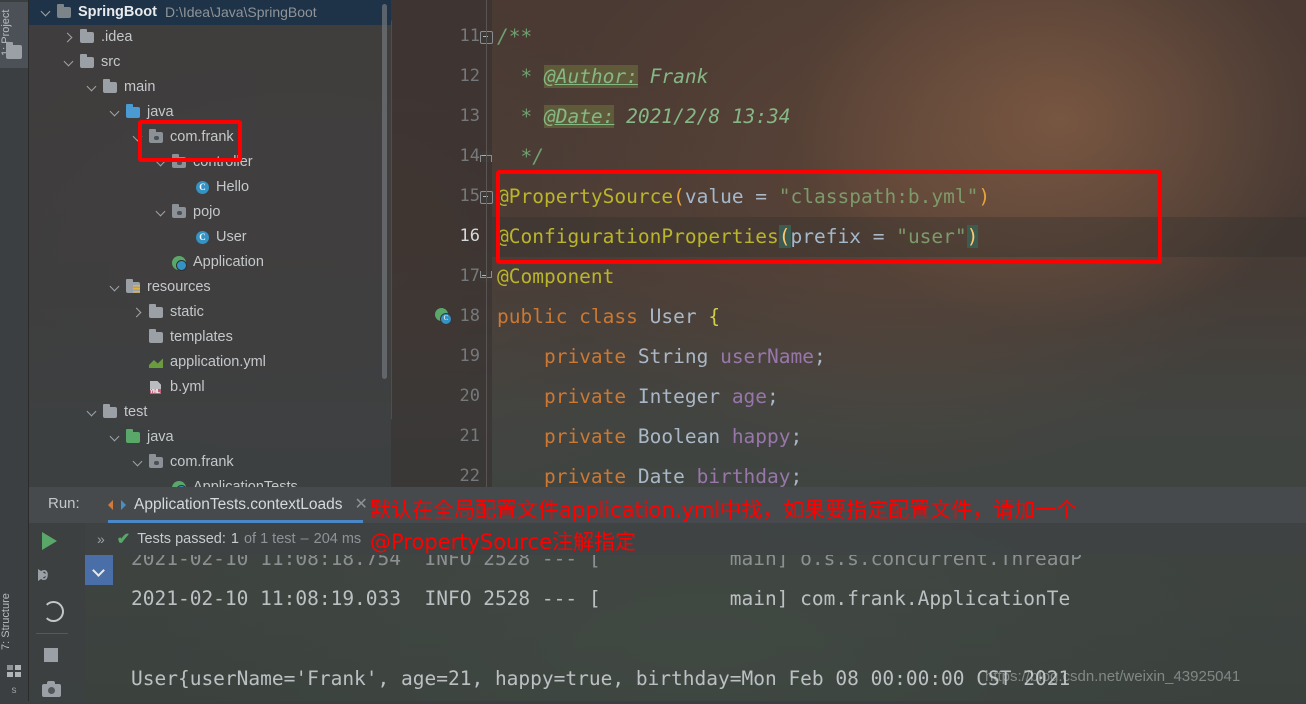  I want to click on code-token: happy, so click(761, 436).